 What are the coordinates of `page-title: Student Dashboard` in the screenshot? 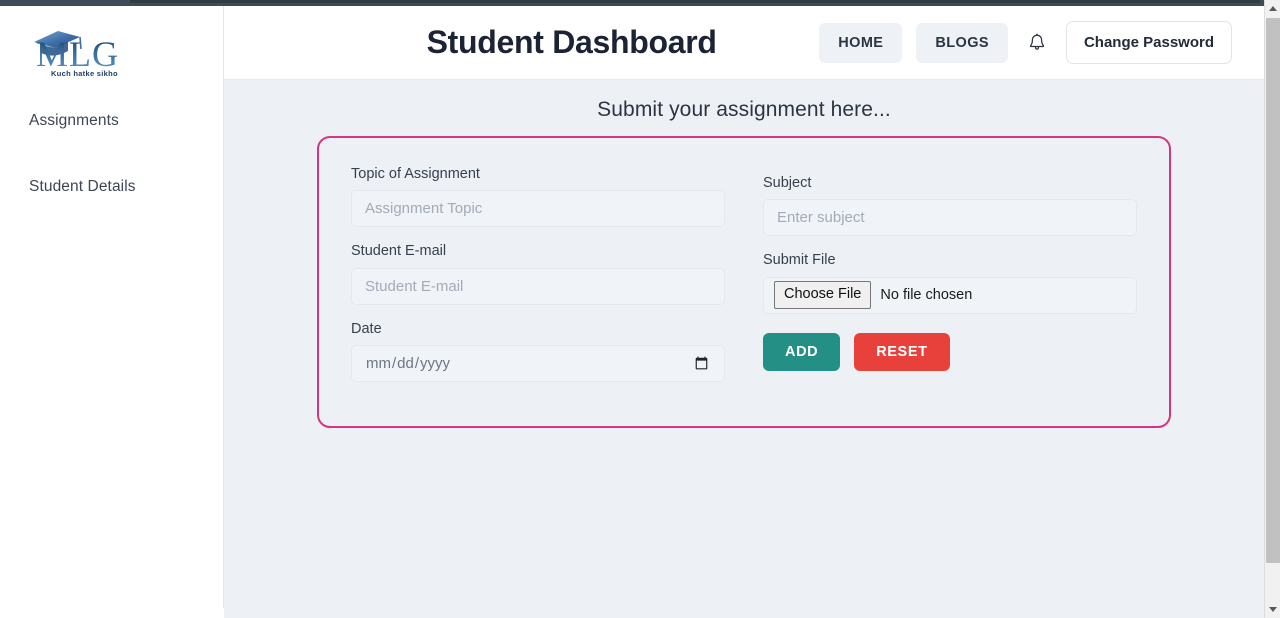 It's located at (571, 42).